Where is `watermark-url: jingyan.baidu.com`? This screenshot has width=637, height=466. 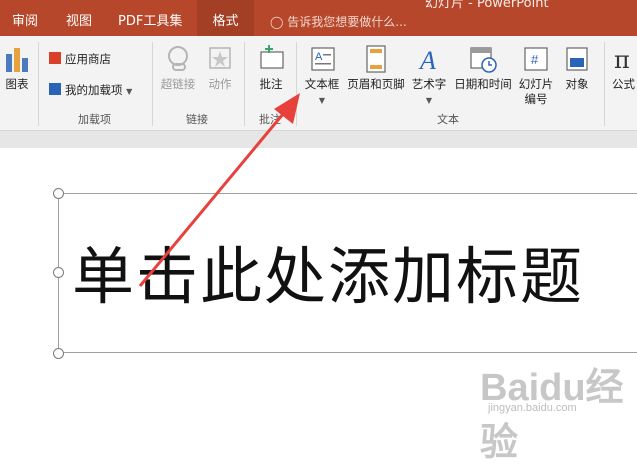
watermark-url: jingyan.baidu.com is located at coordinates (532, 408).